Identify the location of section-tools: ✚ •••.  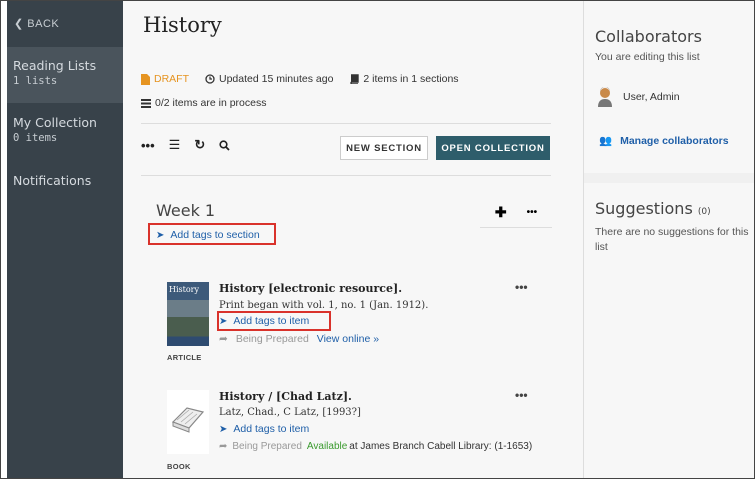
(516, 213).